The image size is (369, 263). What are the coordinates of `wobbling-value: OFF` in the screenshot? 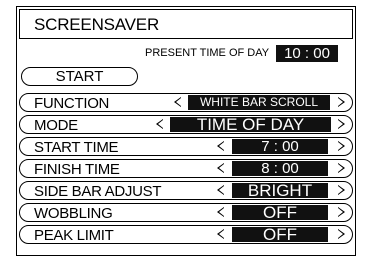 It's located at (280, 212).